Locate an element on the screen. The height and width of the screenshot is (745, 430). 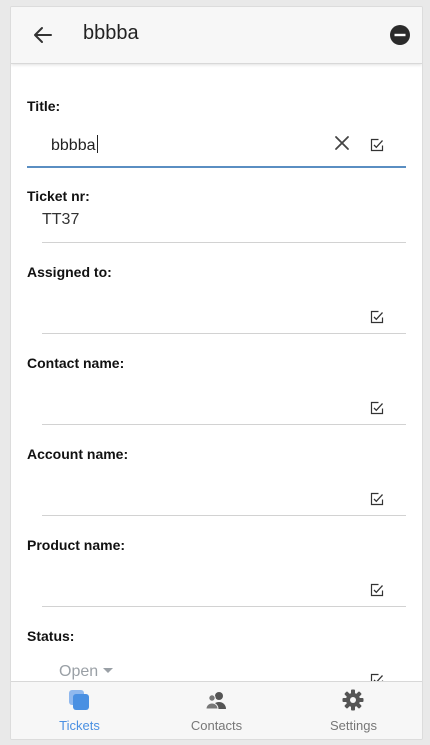
tab-tickets: Tickets is located at coordinates (79, 710).